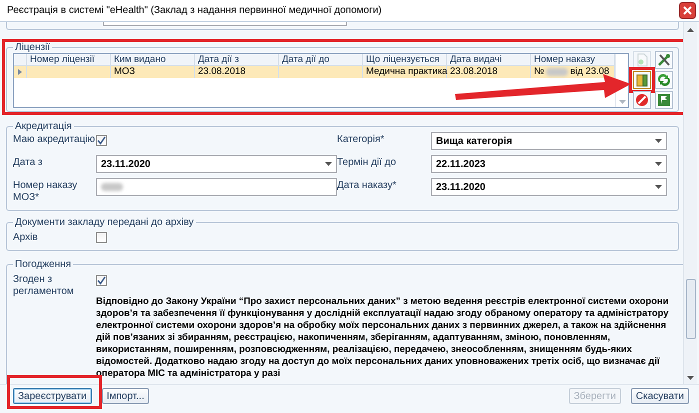  Describe the element at coordinates (26, 237) in the screenshot. I see `field-label: Архів` at that location.